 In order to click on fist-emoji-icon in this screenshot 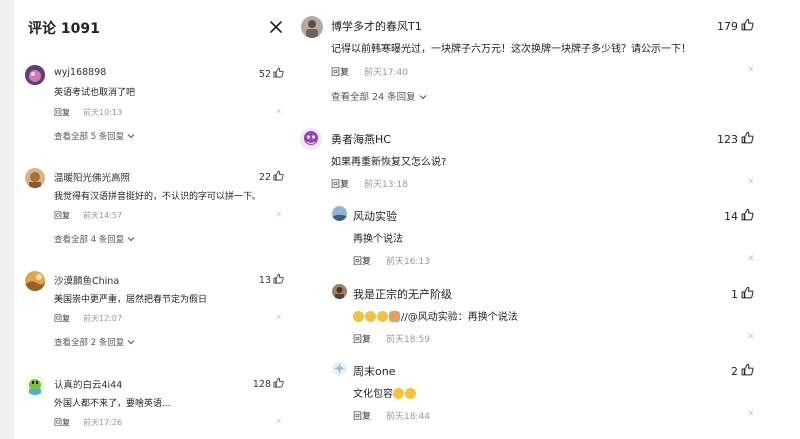, I will do `click(394, 316)`.